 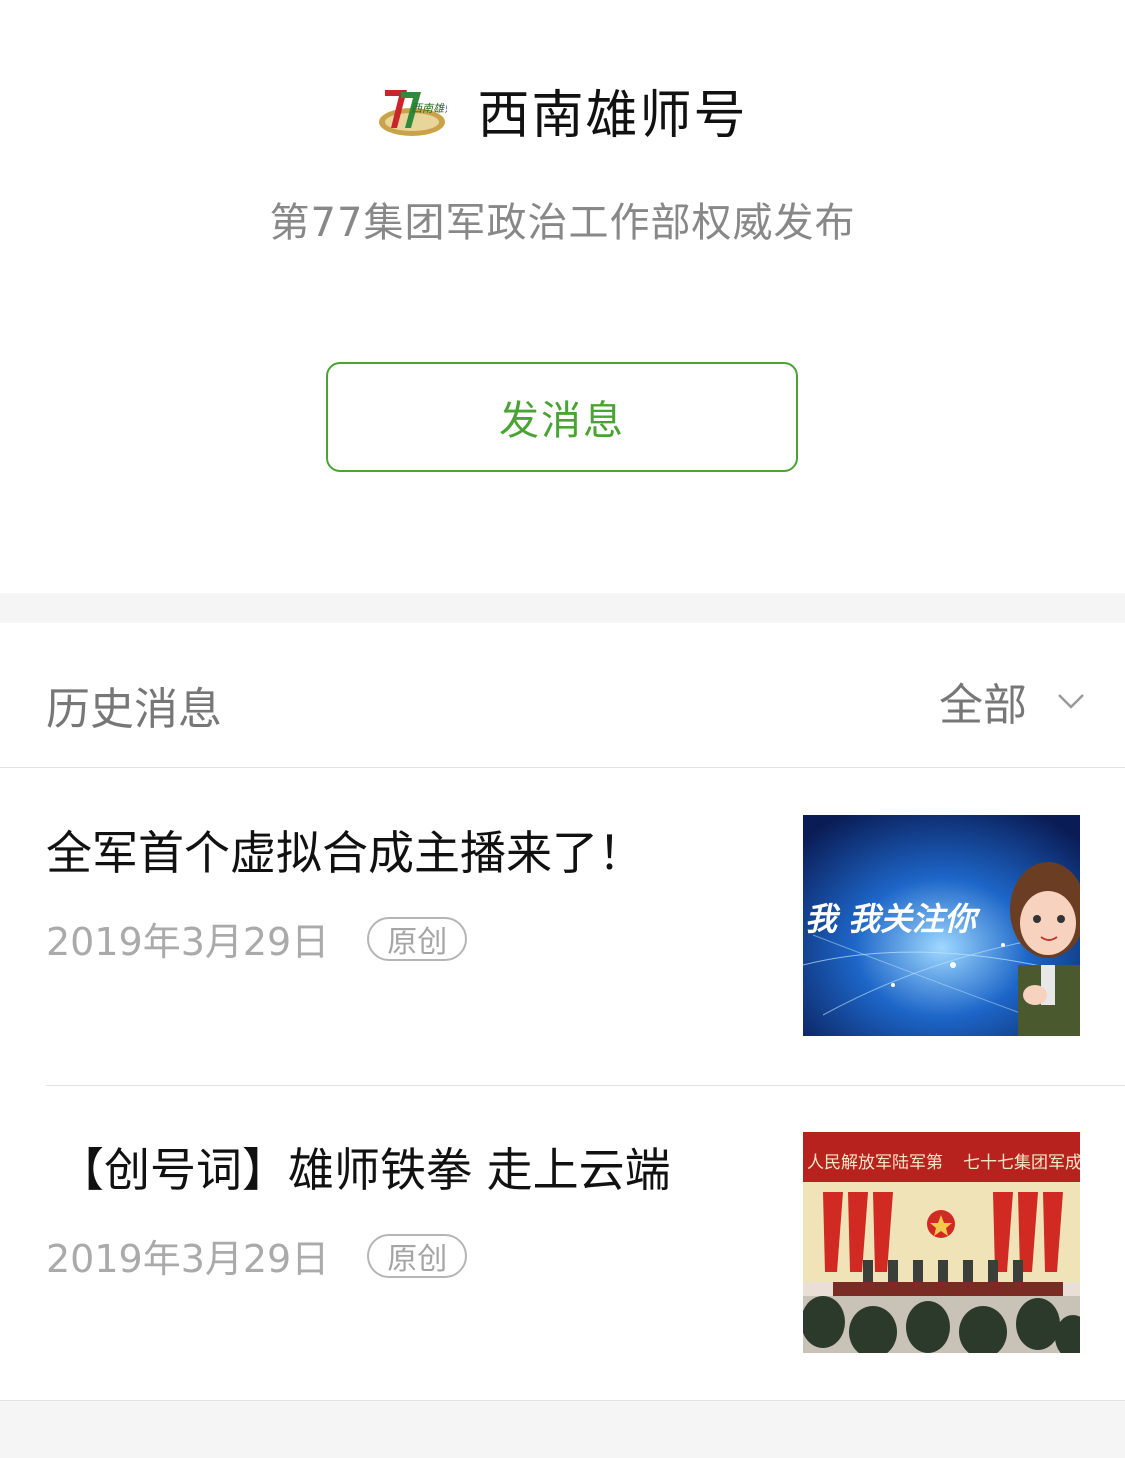 I want to click on history-title: 历史消息, so click(x=134, y=709).